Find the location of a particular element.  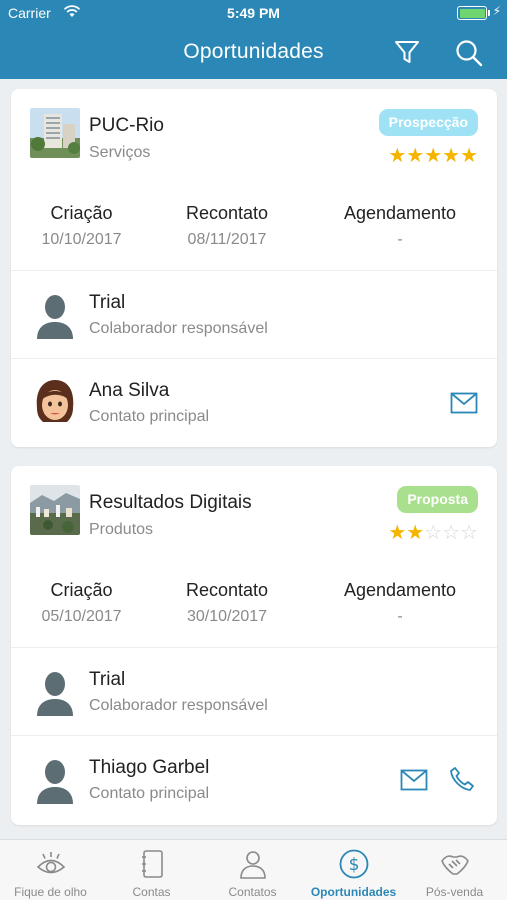

notebook-icon is located at coordinates (152, 864).